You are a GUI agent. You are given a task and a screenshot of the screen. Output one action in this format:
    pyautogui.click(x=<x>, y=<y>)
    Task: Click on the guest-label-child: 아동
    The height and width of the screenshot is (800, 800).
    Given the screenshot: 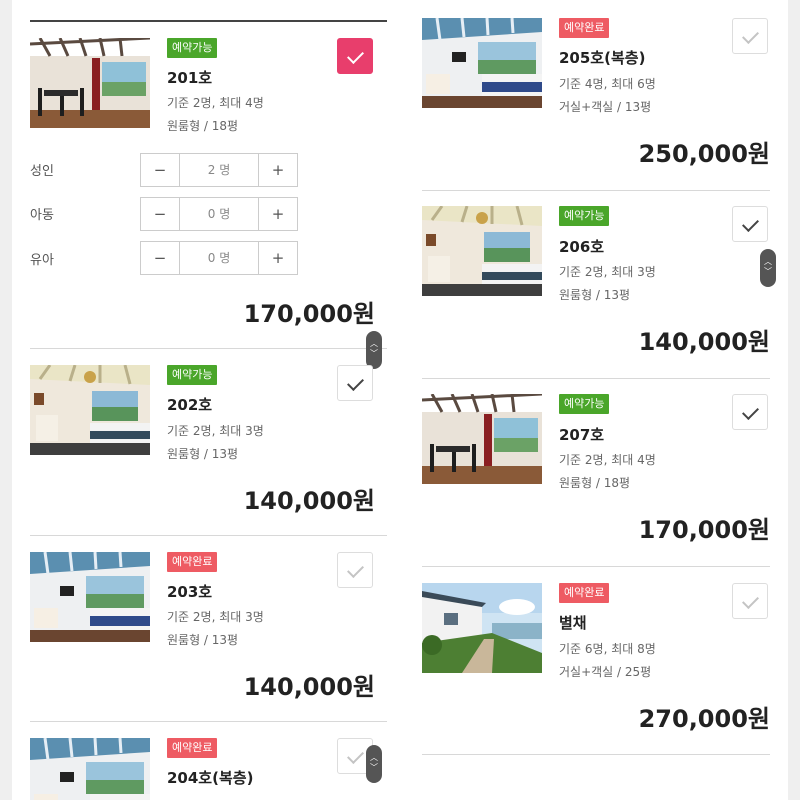 What is the action you would take?
    pyautogui.click(x=42, y=215)
    